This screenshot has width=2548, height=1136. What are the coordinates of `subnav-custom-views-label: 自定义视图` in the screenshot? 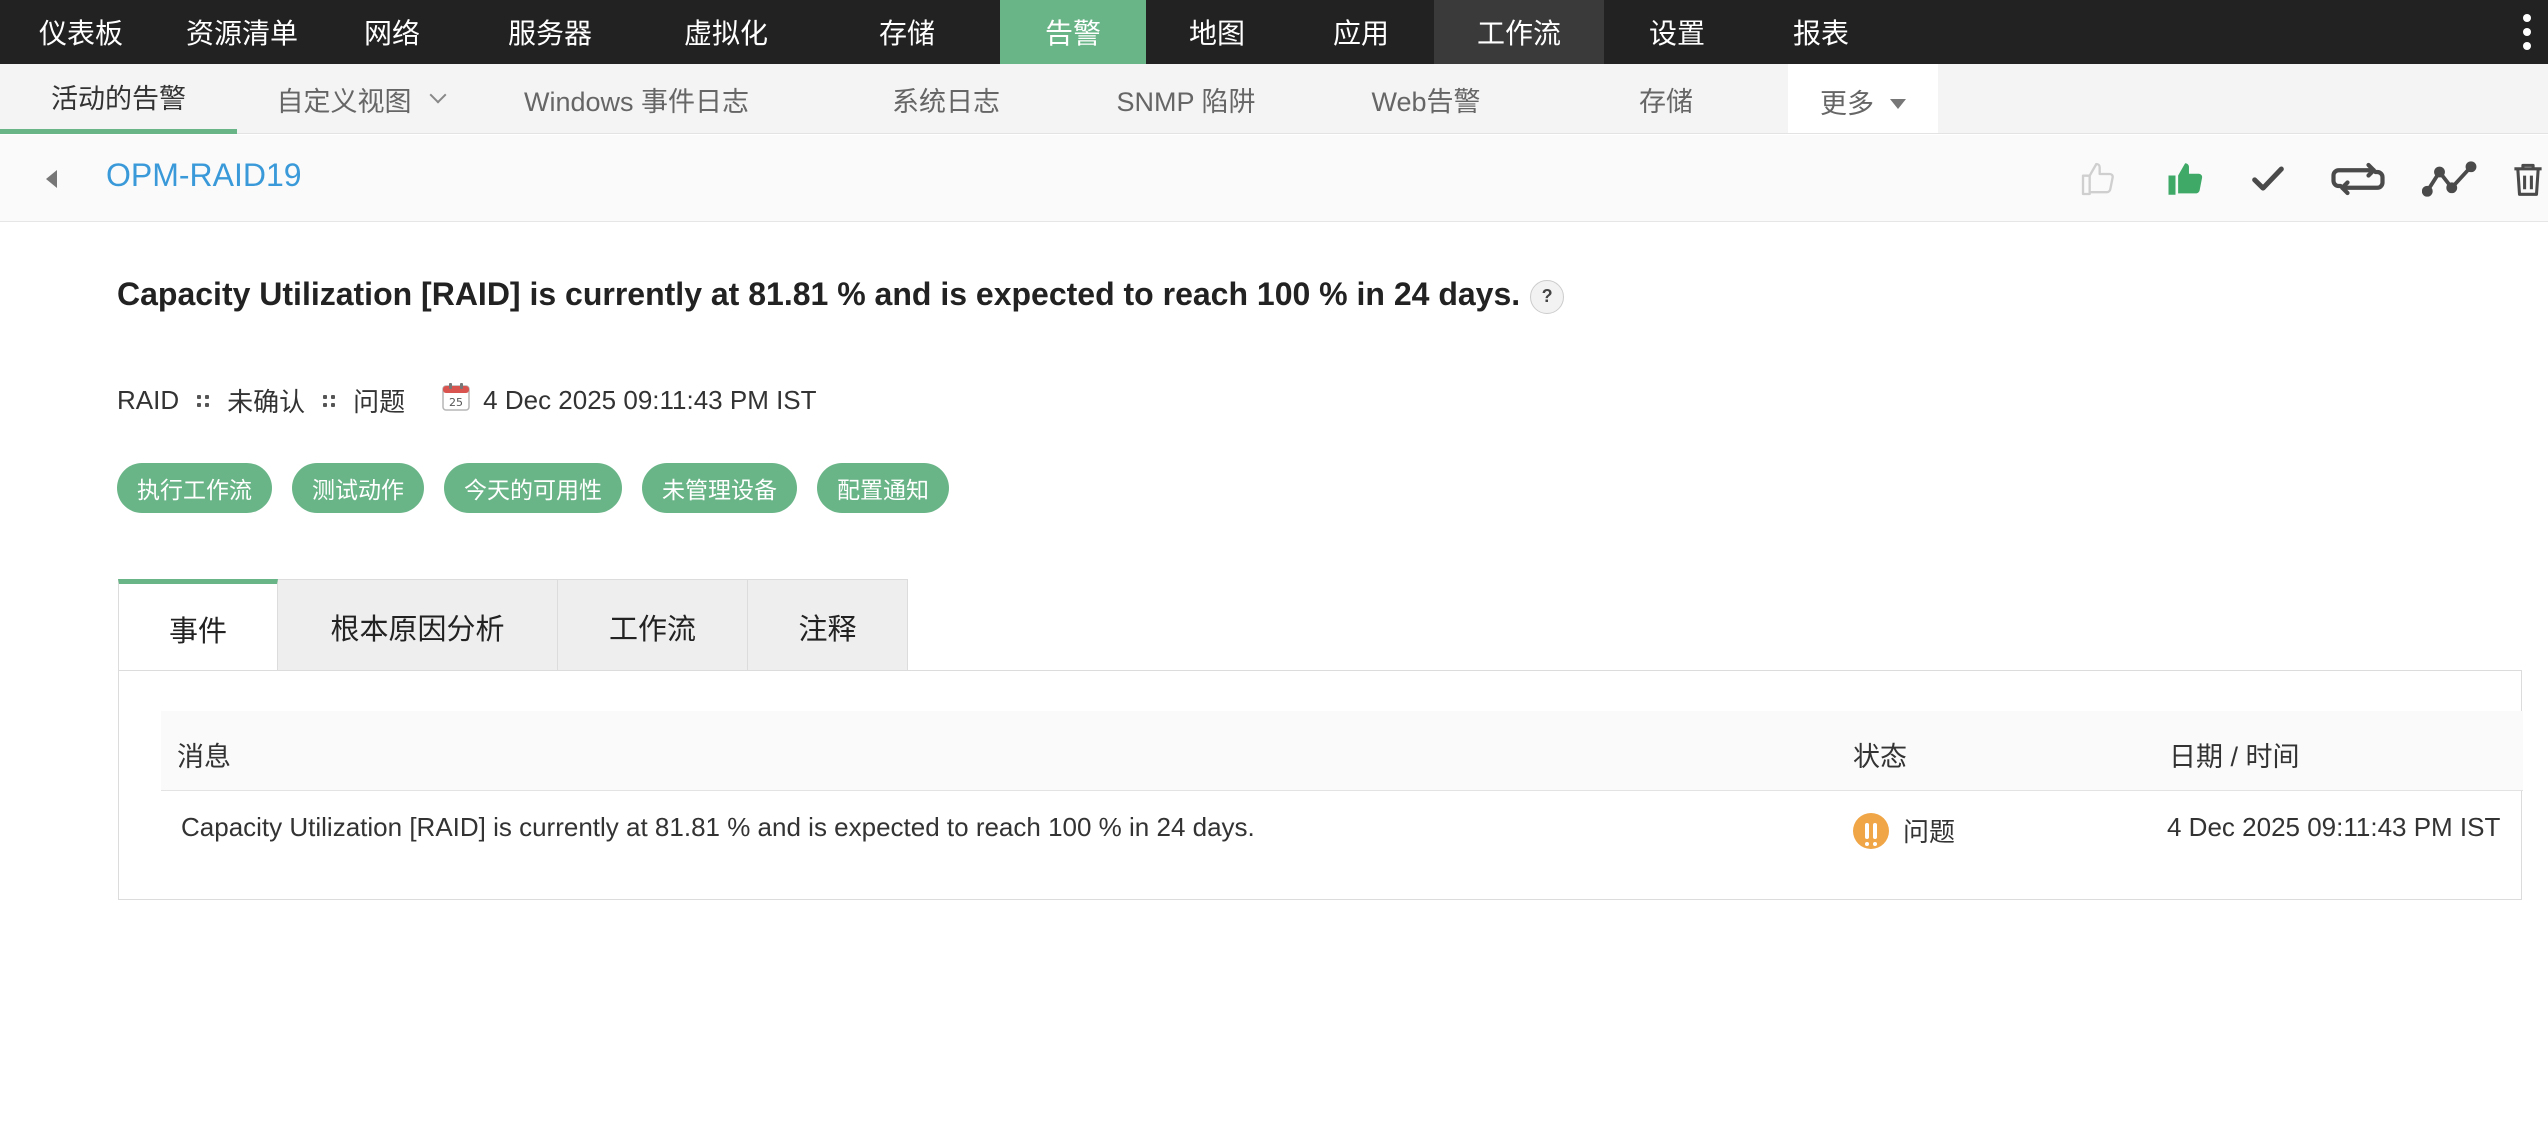 It's located at (344, 101).